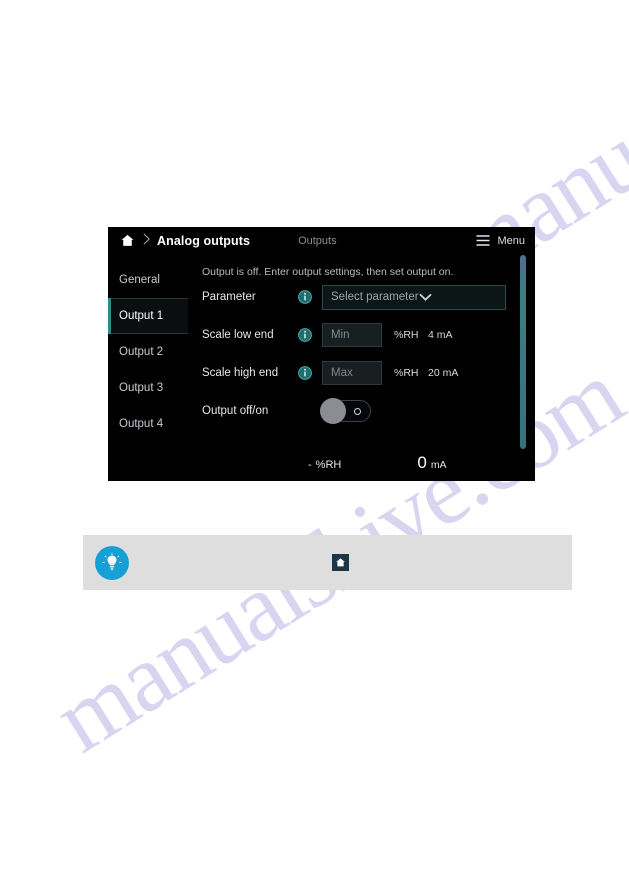 The image size is (629, 893). I want to click on device-header: Analog outputs Outputs Menu, so click(321, 240).